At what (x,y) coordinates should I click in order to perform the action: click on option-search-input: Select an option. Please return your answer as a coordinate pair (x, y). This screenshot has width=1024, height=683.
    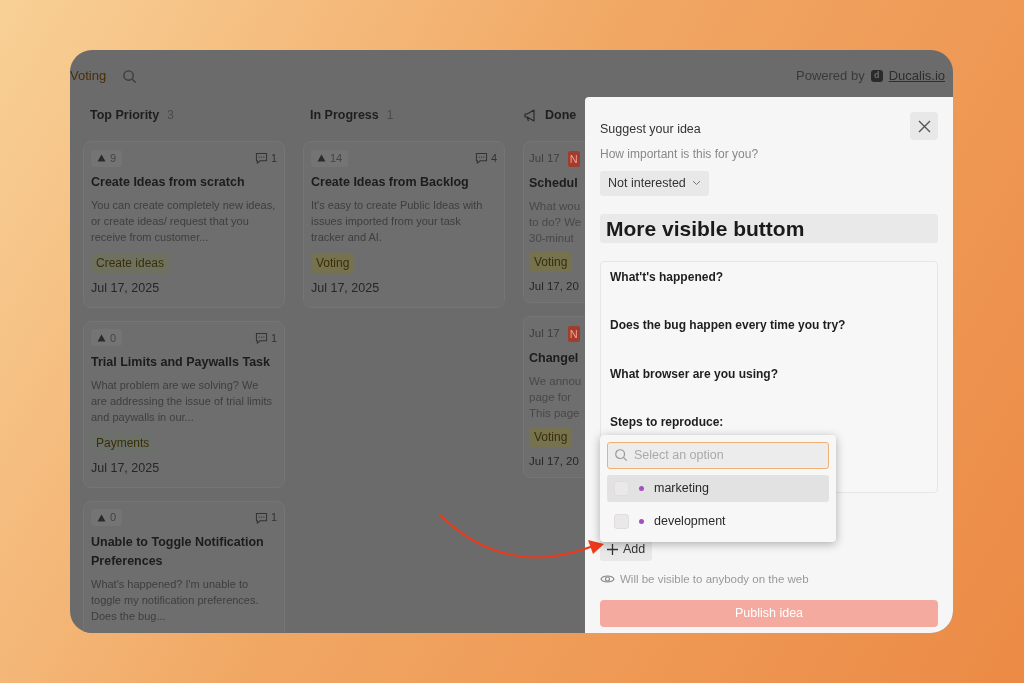
    Looking at the image, I should click on (724, 455).